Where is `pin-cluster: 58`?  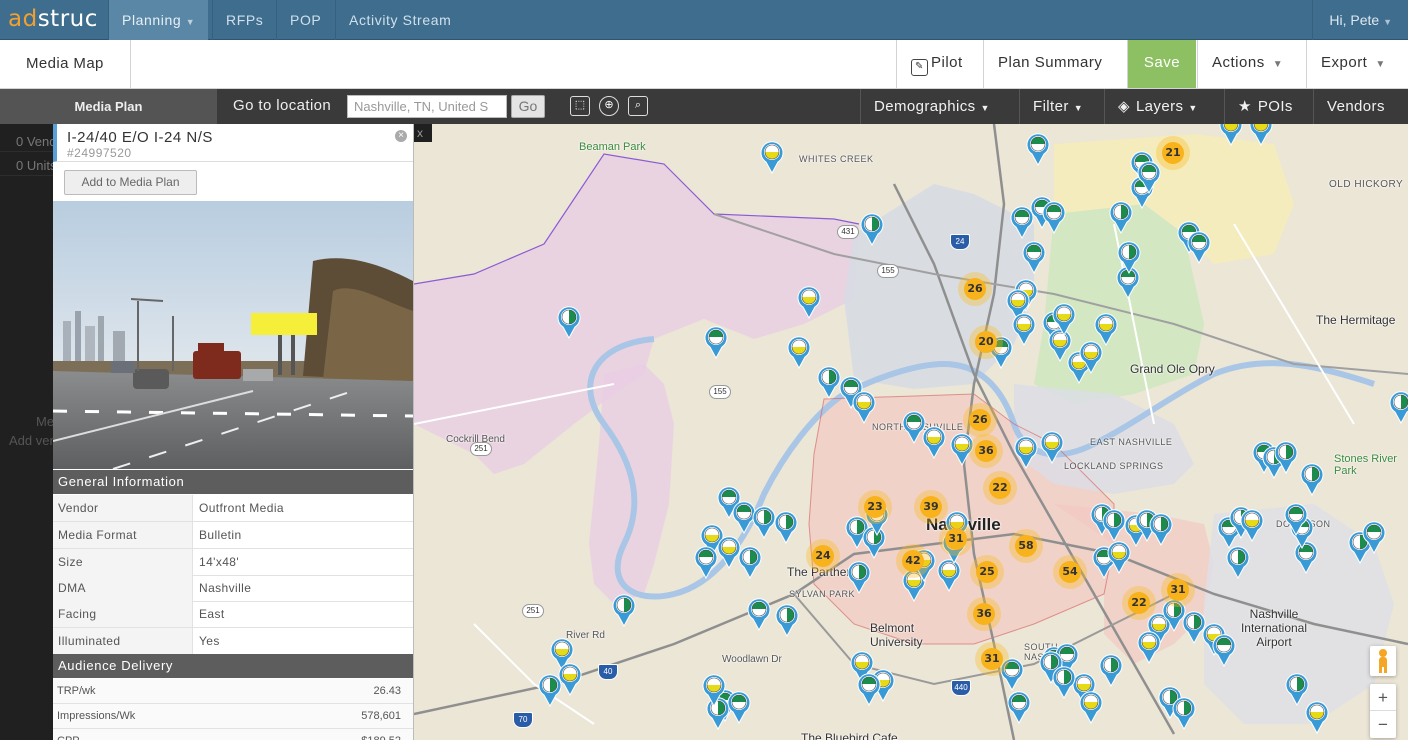 pin-cluster: 58 is located at coordinates (1026, 546).